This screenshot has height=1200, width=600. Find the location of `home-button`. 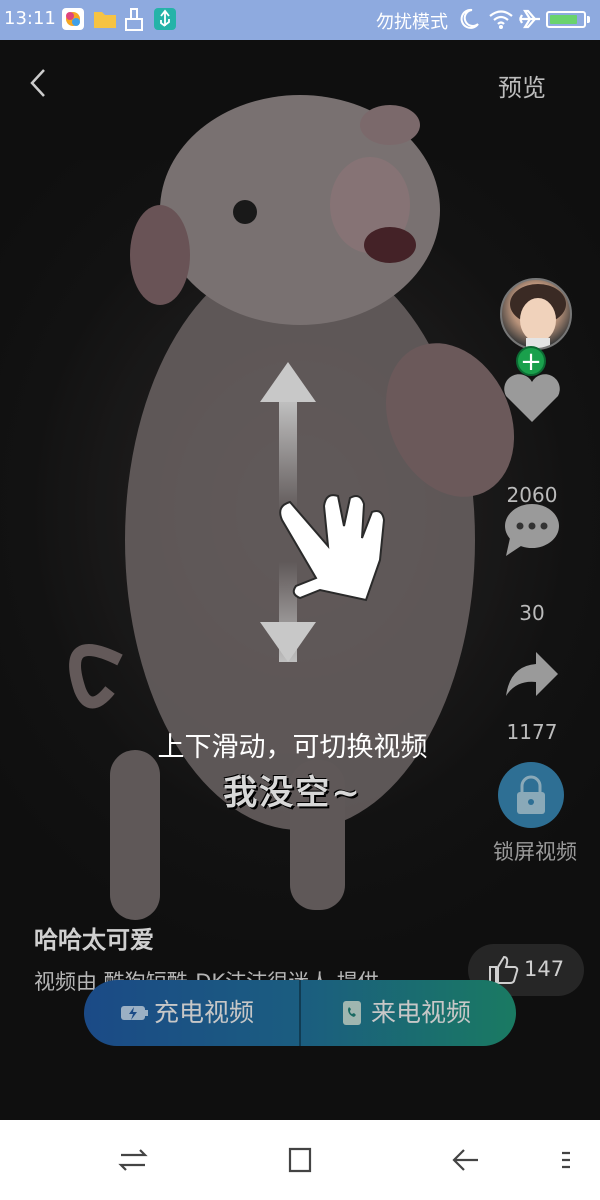

home-button is located at coordinates (300, 1160).